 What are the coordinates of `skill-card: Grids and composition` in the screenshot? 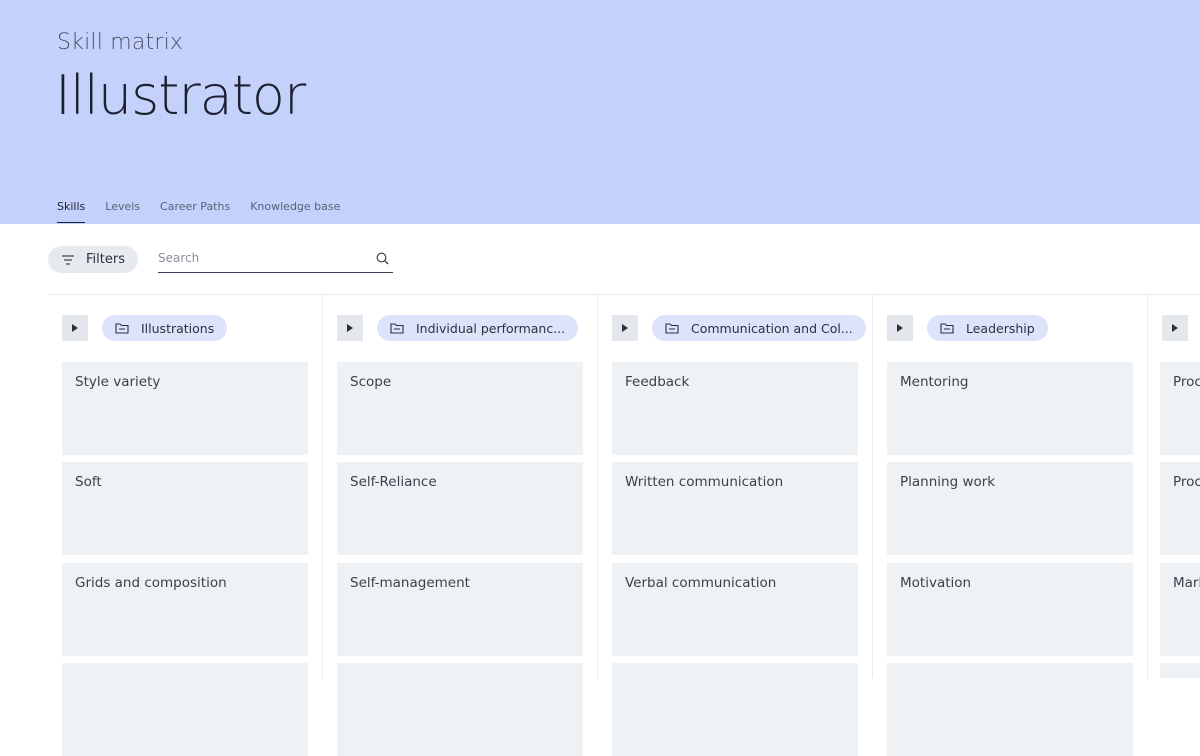 It's located at (185, 609).